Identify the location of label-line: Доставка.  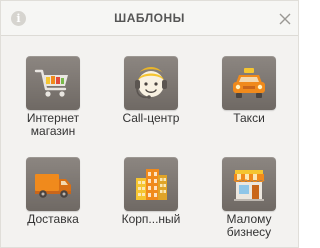
(53, 219).